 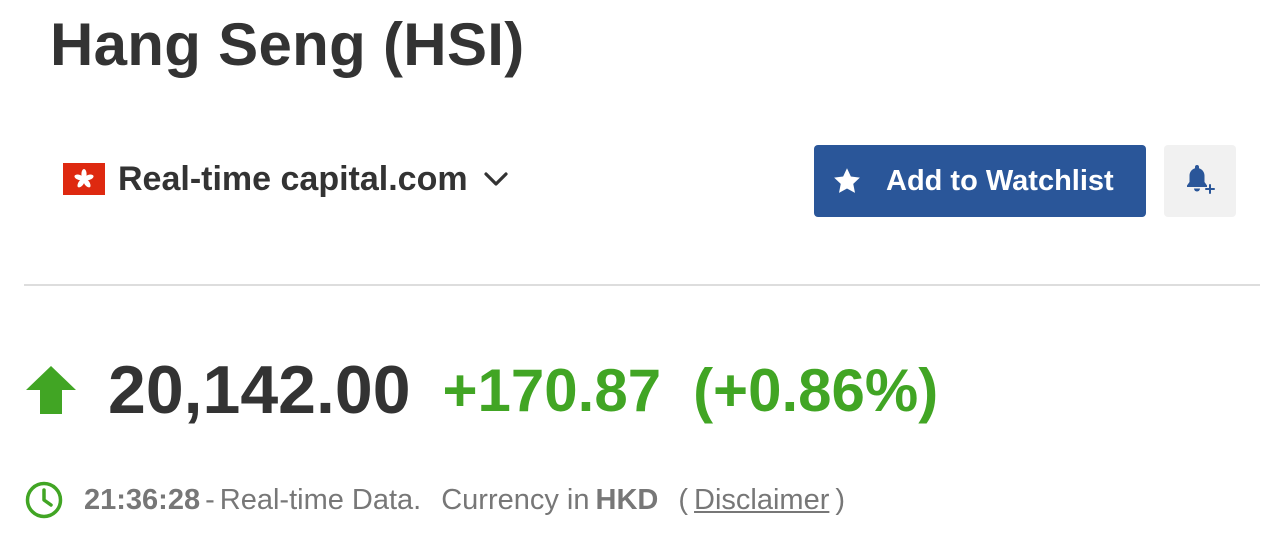 I want to click on disclaimer-link: Disclaimer, so click(x=761, y=500).